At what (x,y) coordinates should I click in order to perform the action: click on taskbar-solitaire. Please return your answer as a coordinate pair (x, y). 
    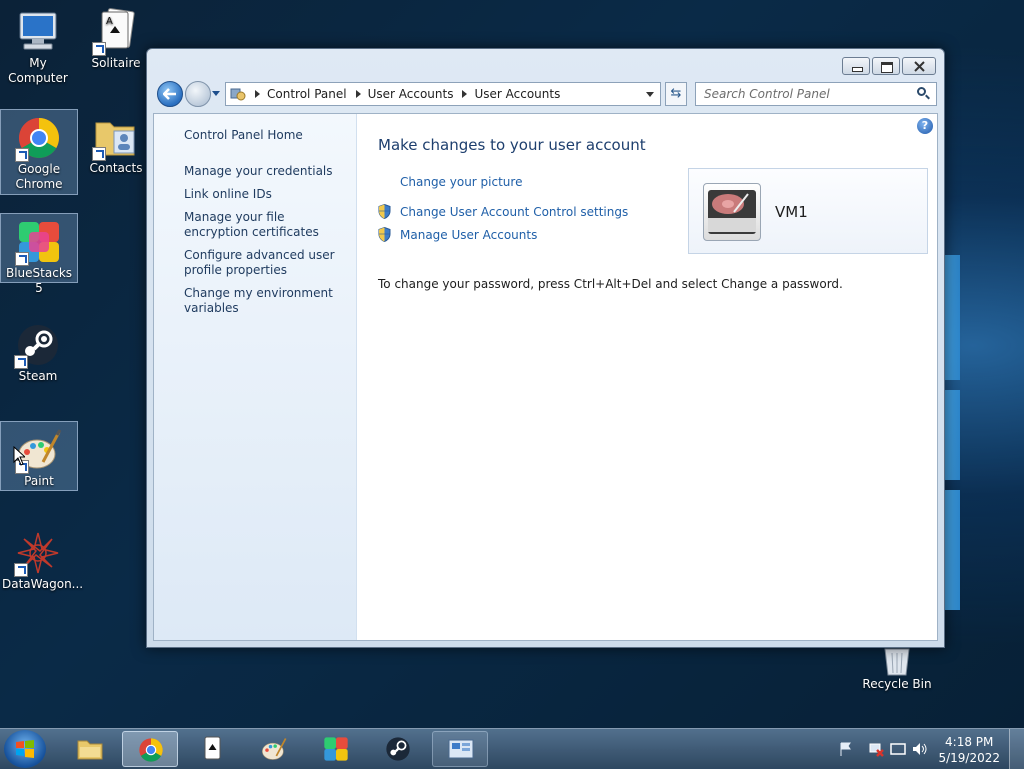
    Looking at the image, I should click on (212, 749).